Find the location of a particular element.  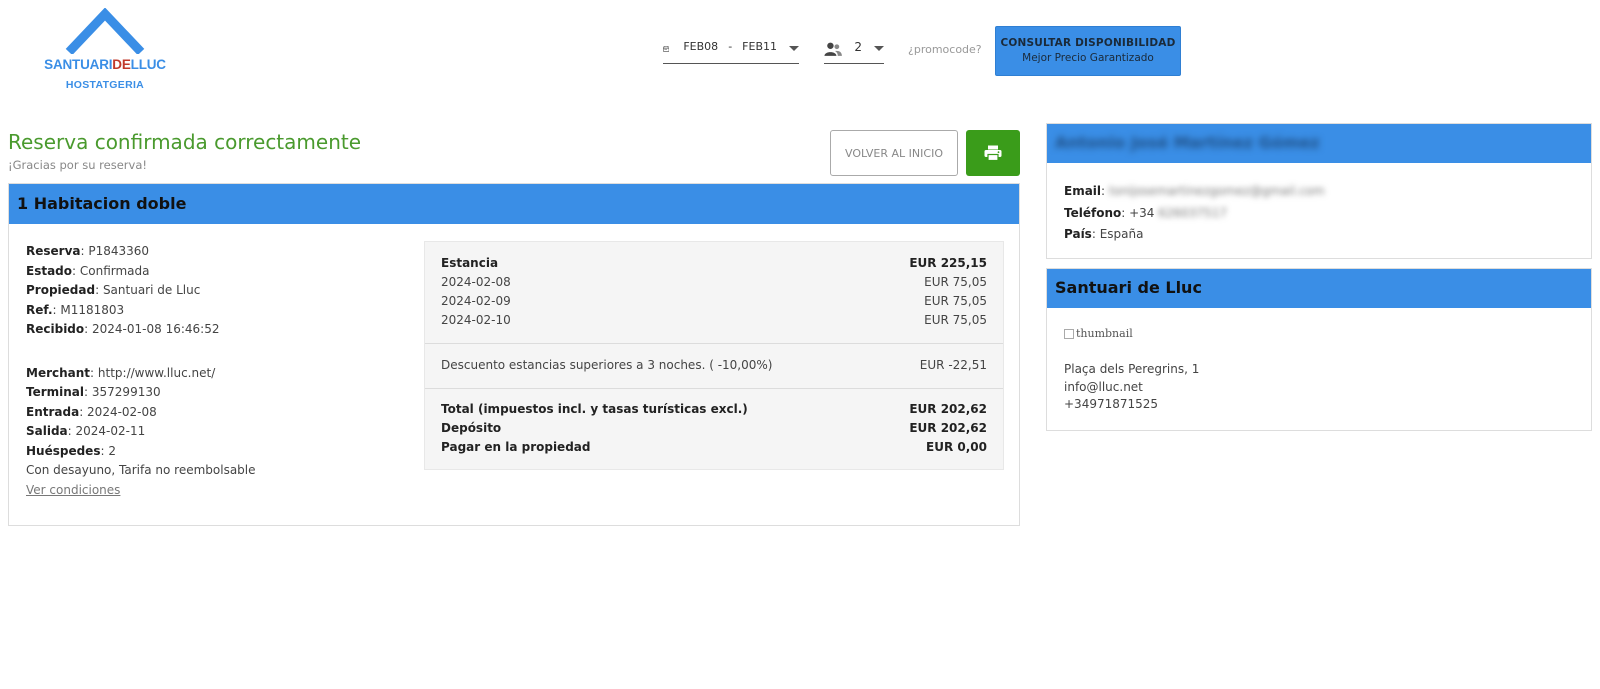

deposit-row: Depósito EUR 202,62 is located at coordinates (714, 428).